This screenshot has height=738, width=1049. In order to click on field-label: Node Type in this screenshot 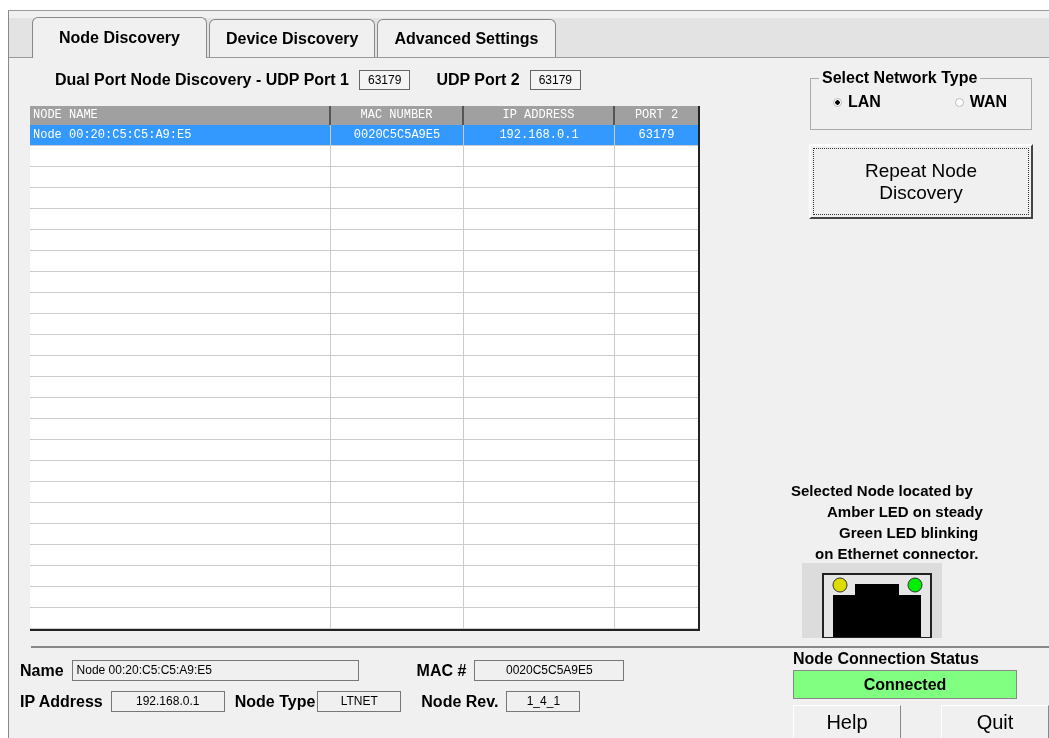, I will do `click(275, 701)`.